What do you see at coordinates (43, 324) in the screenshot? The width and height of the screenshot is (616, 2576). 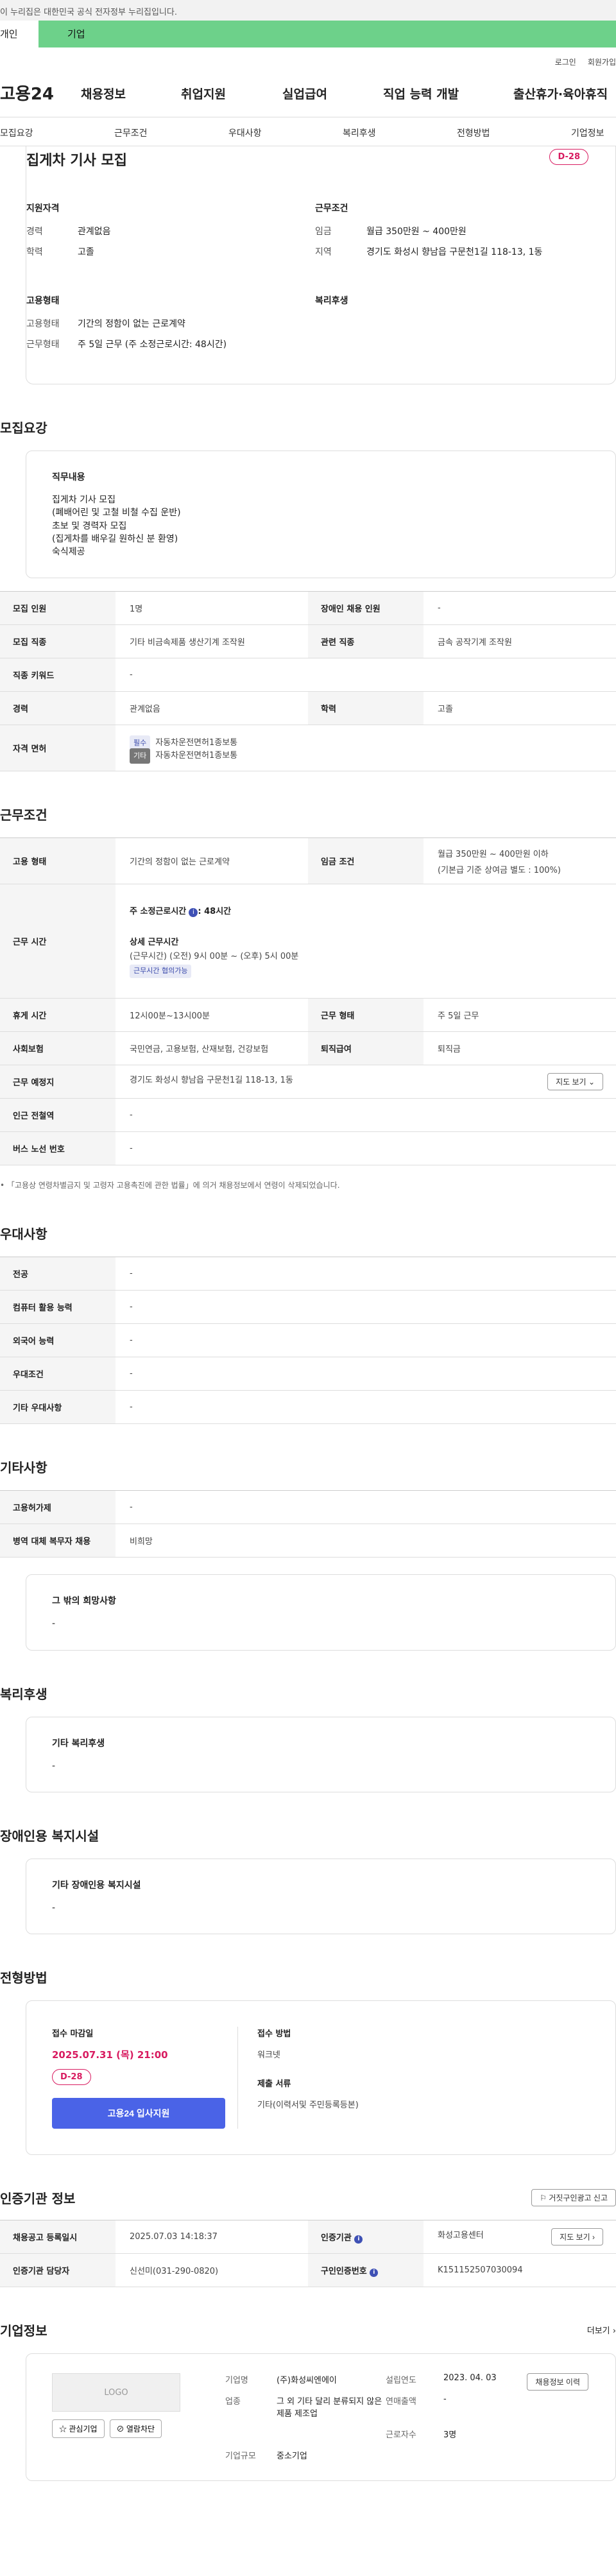 I see `summary-emptype-label: 고용형태` at bounding box center [43, 324].